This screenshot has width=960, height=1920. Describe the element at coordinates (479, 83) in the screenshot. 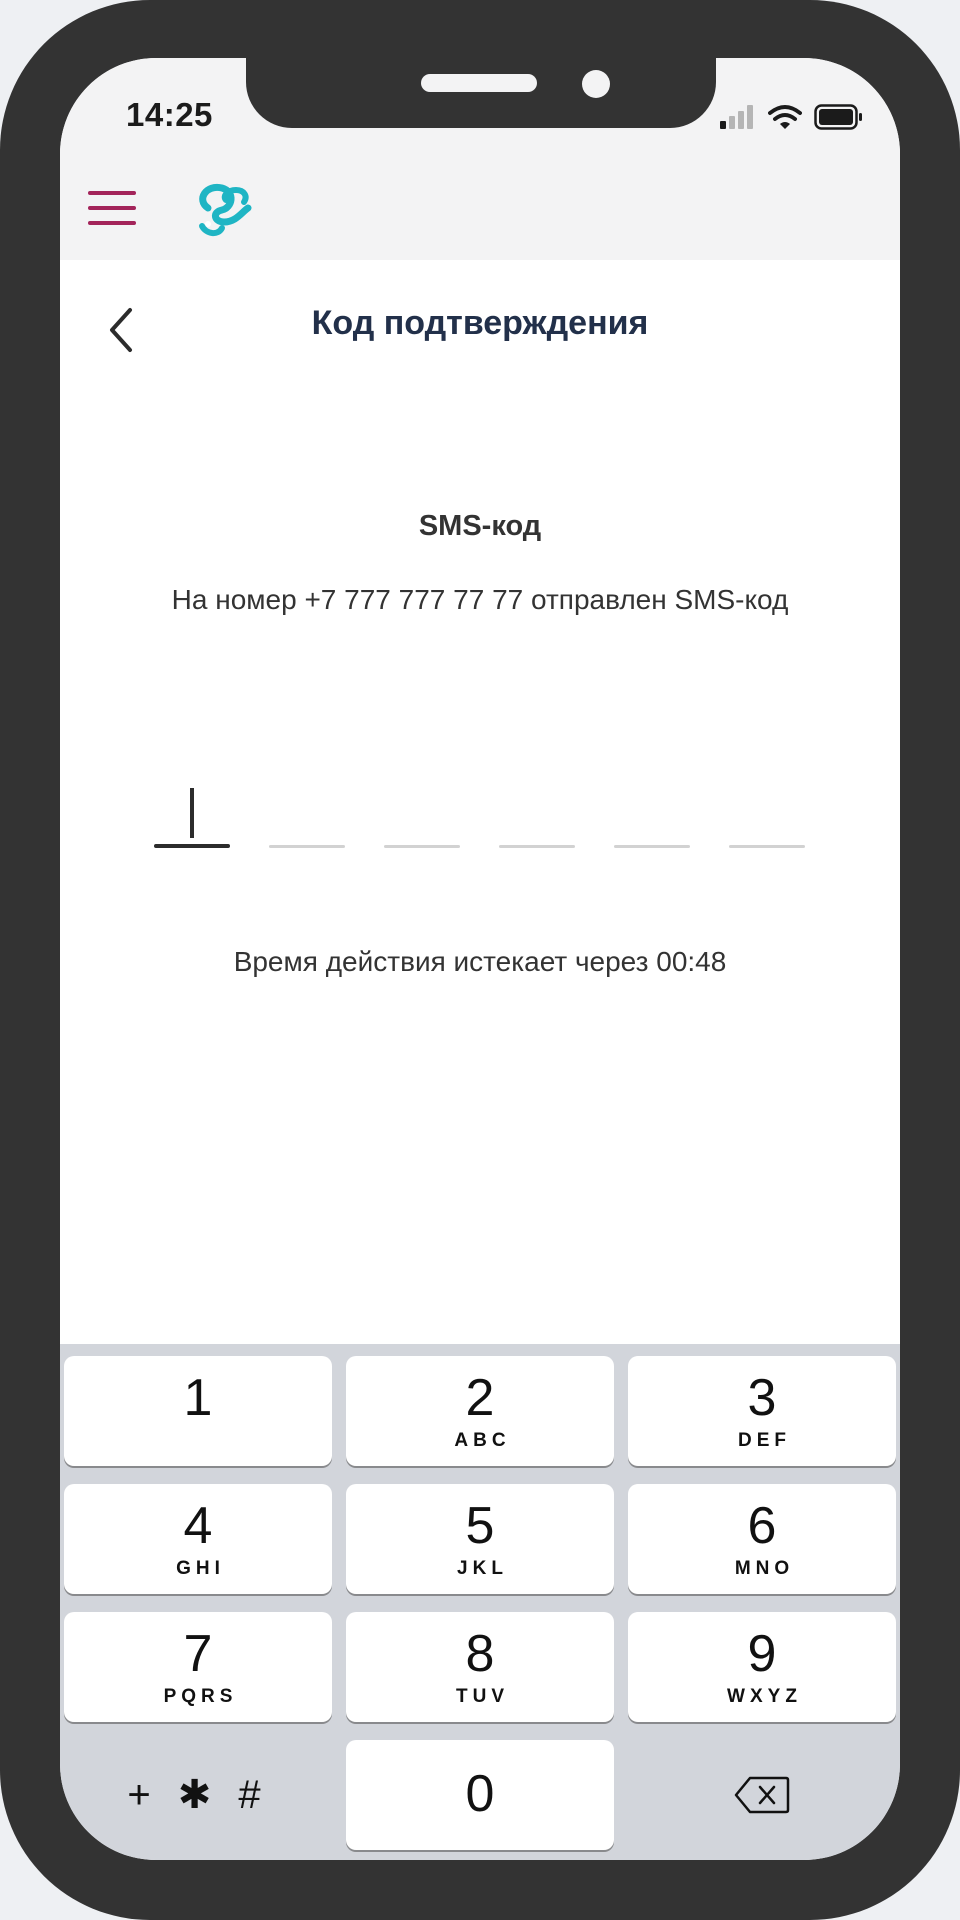

I see `speaker` at that location.